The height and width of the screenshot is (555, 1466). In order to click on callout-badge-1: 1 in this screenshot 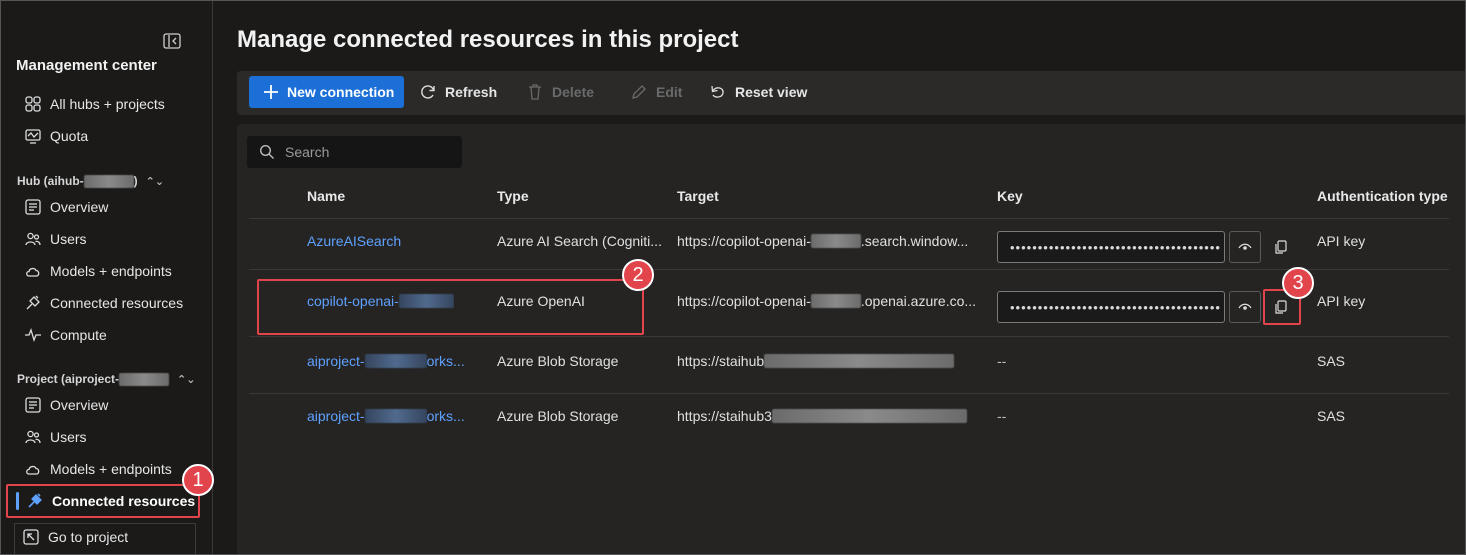, I will do `click(198, 480)`.